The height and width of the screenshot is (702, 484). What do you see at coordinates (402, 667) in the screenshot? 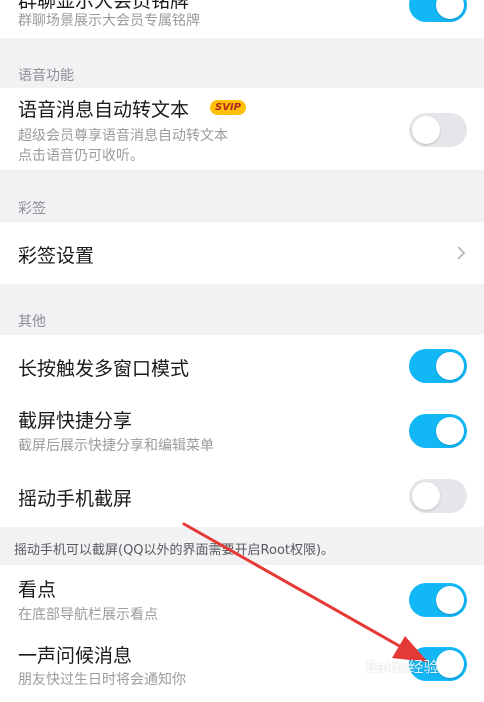
I see `baidu-watermark: Baidu经验` at bounding box center [402, 667].